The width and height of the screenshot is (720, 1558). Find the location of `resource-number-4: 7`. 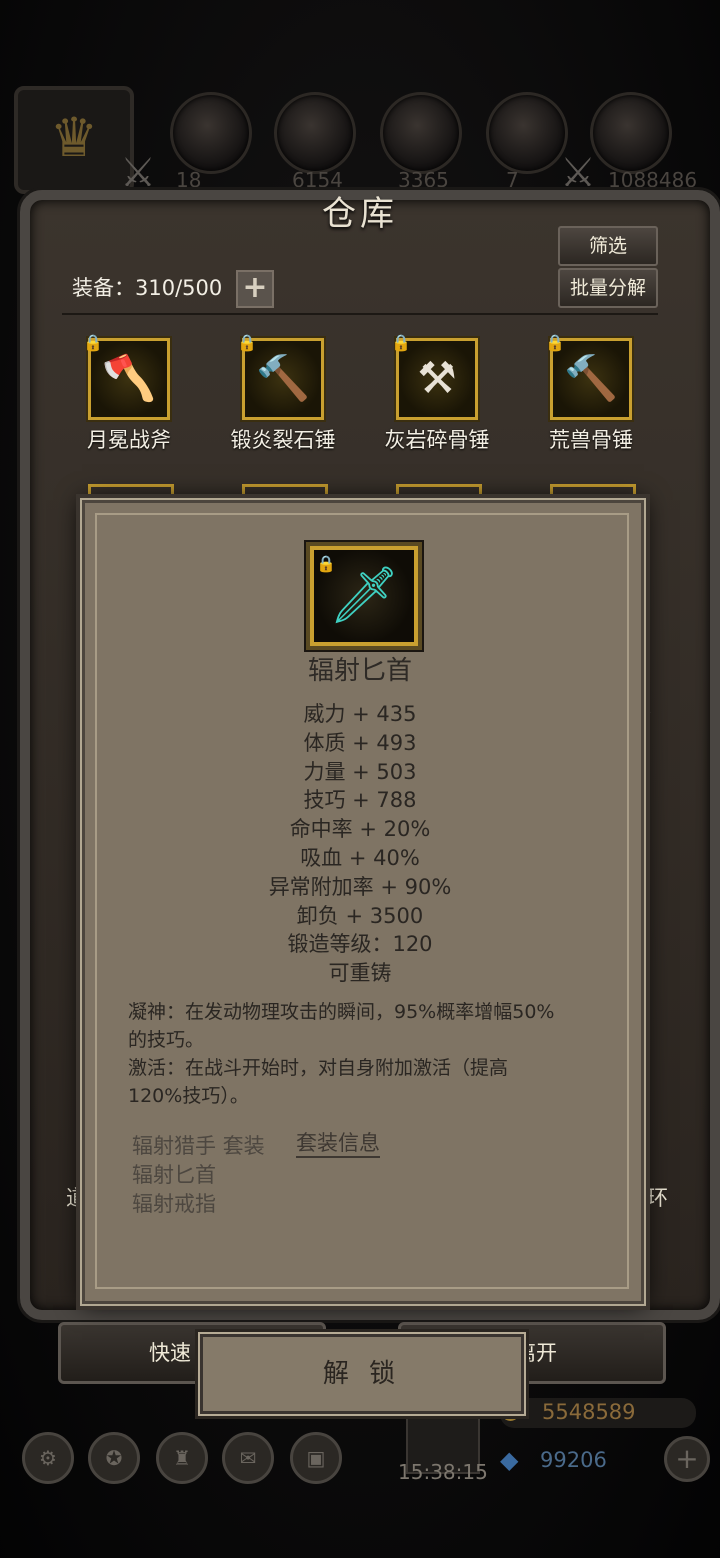

resource-number-4: 7 is located at coordinates (512, 180).